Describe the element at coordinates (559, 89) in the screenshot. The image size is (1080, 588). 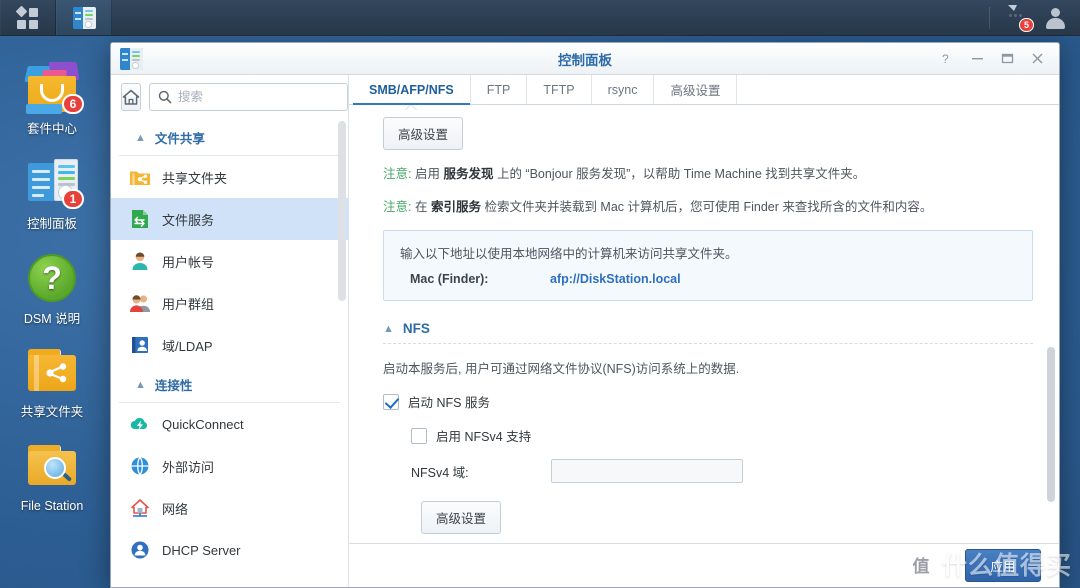
I see `tab-tftp: TFTP` at that location.